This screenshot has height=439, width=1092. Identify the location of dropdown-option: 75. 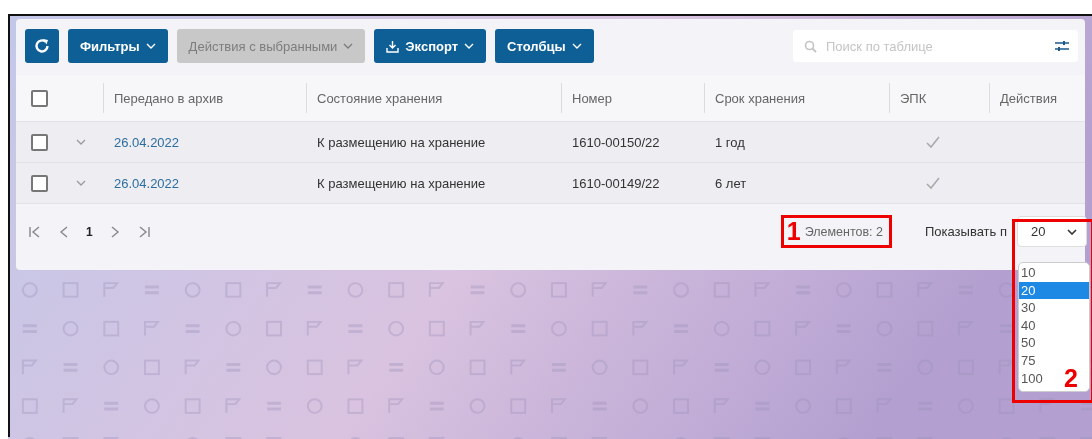
(1028, 360).